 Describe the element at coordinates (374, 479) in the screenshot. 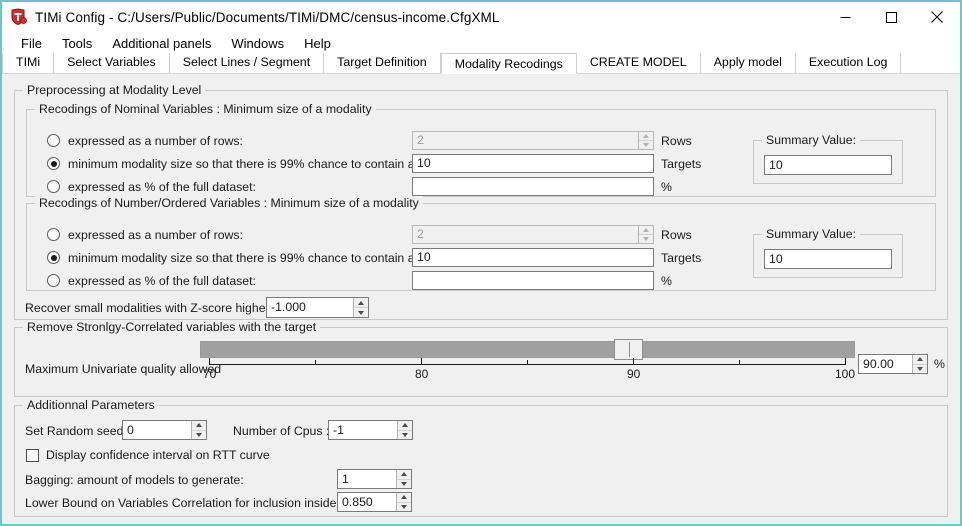

I see `input-bagging: 1` at that location.